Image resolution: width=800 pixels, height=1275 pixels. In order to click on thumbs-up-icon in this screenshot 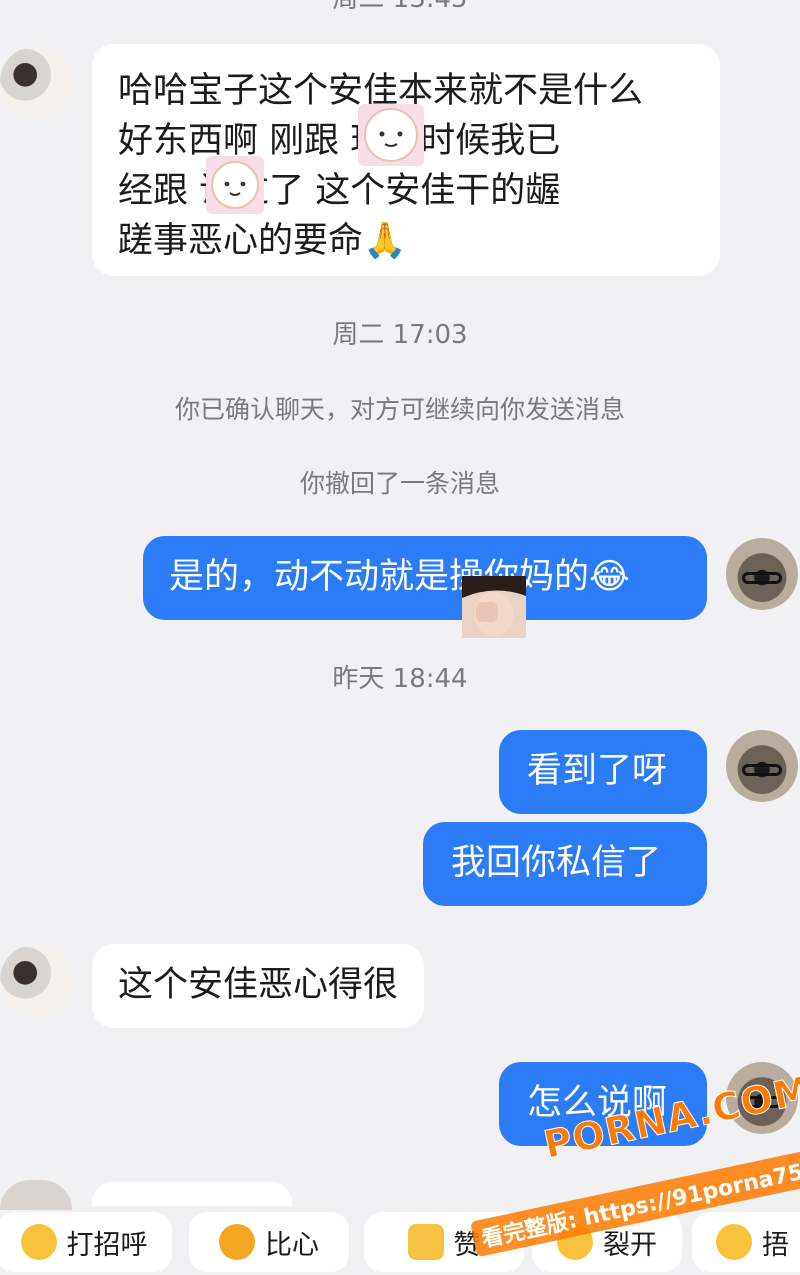, I will do `click(425, 1242)`.